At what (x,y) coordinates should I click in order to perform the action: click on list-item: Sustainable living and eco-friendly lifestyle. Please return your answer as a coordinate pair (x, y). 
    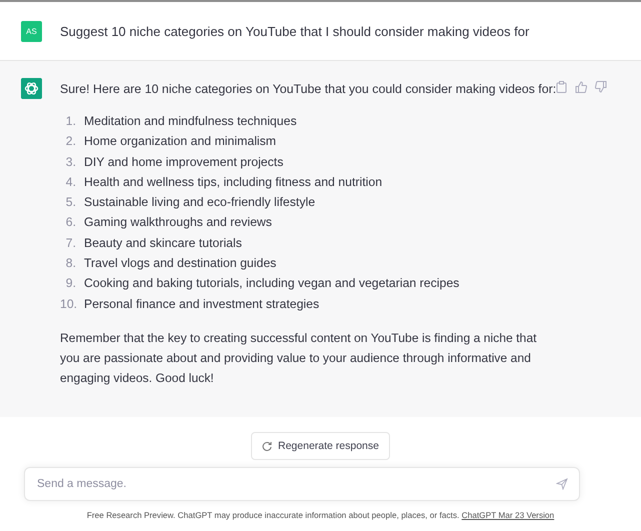
    Looking at the image, I should click on (200, 203).